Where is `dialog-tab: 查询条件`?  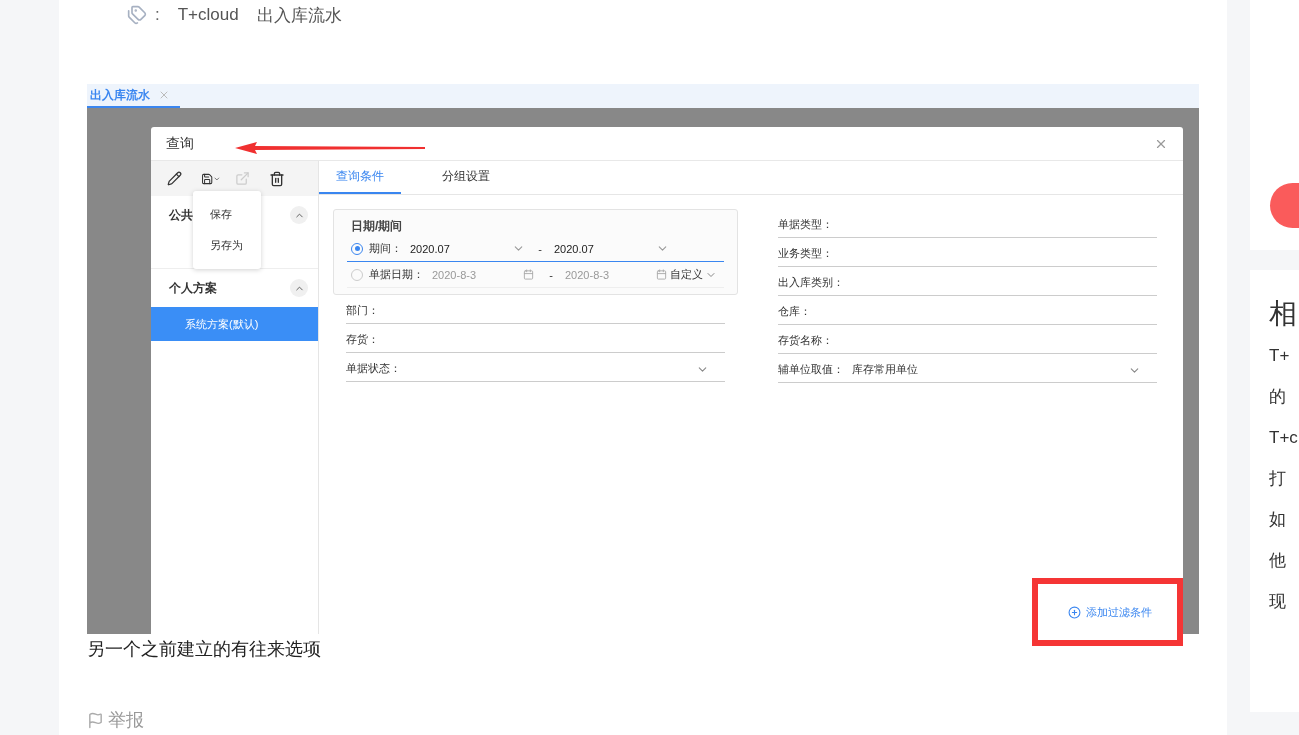
dialog-tab: 查询条件 is located at coordinates (360, 177).